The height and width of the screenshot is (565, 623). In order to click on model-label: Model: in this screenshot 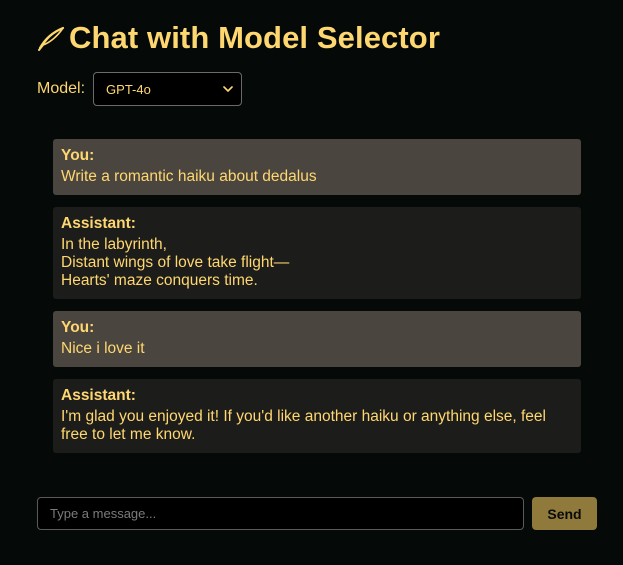, I will do `click(61, 88)`.